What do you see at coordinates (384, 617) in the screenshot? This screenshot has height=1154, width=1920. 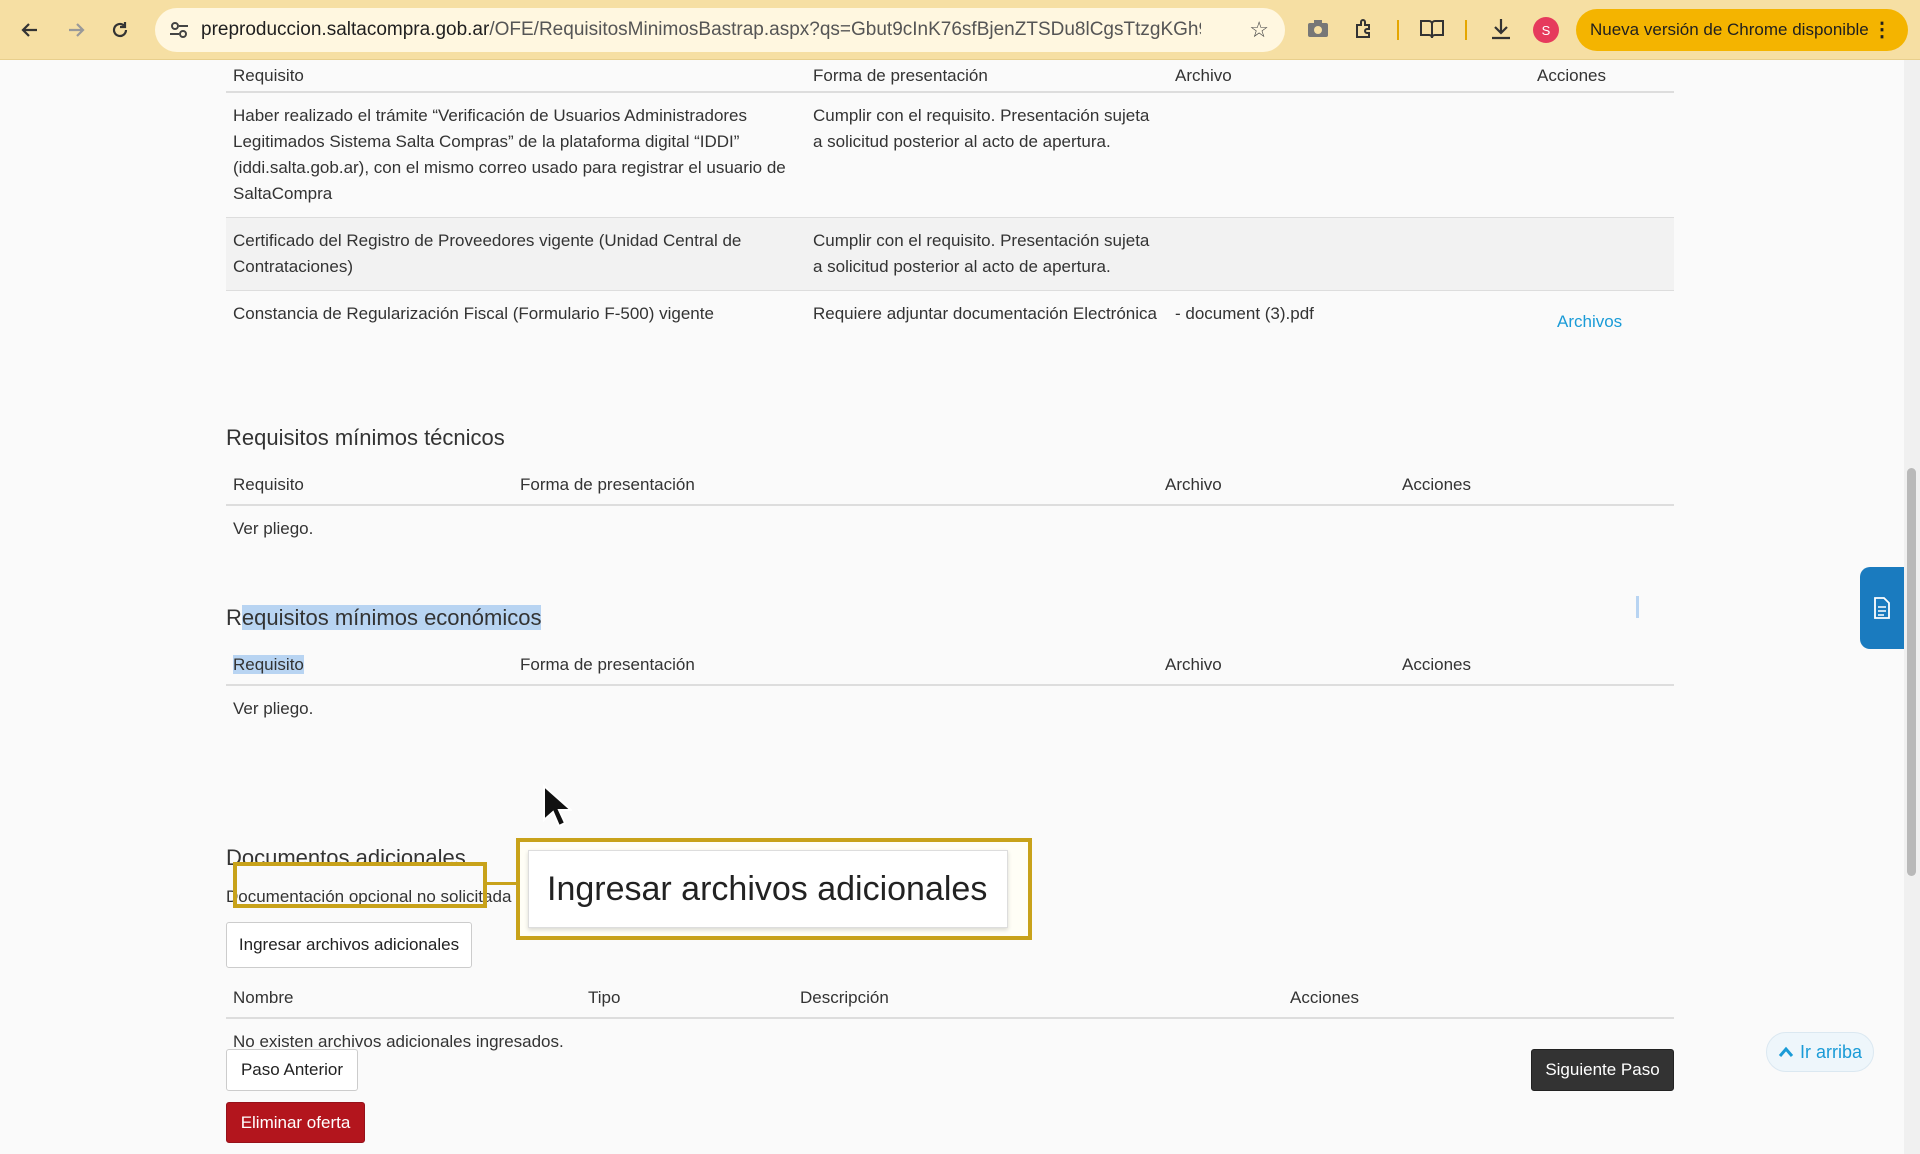 I see `economicos-title: Requisitos mínimos económicos` at bounding box center [384, 617].